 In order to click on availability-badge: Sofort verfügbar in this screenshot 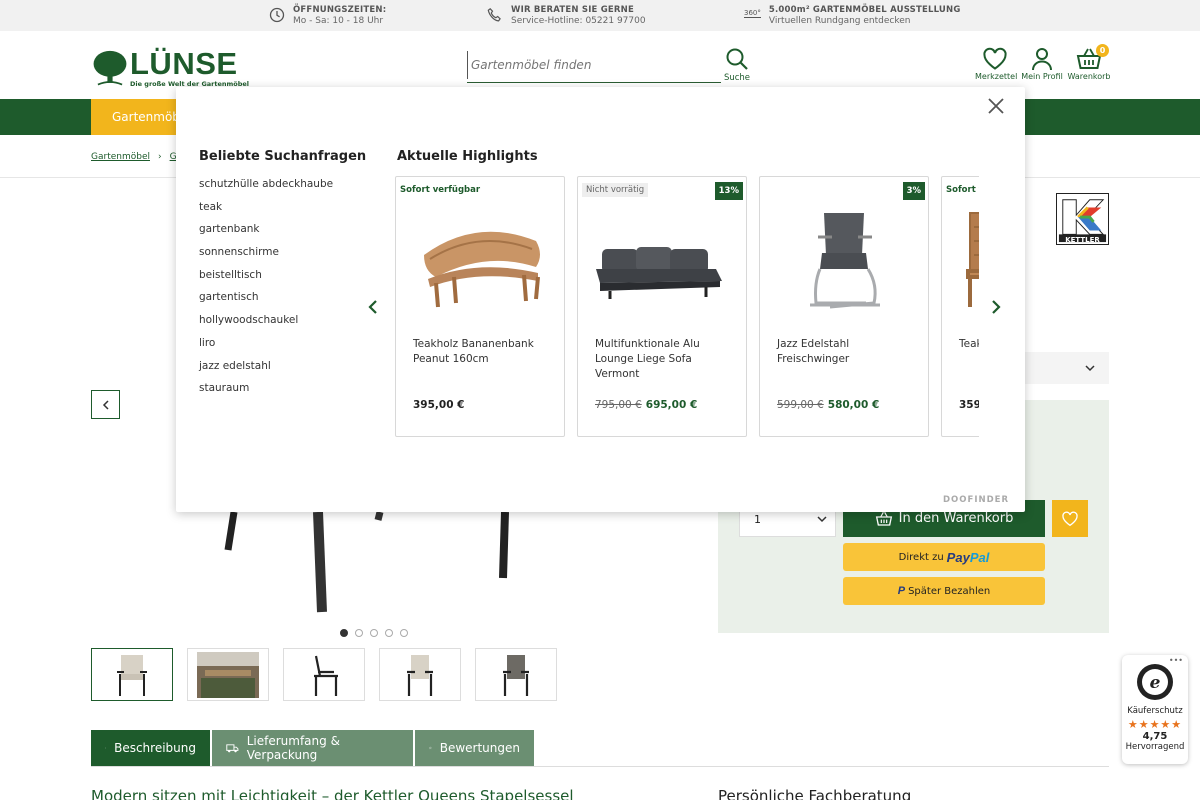, I will do `click(440, 190)`.